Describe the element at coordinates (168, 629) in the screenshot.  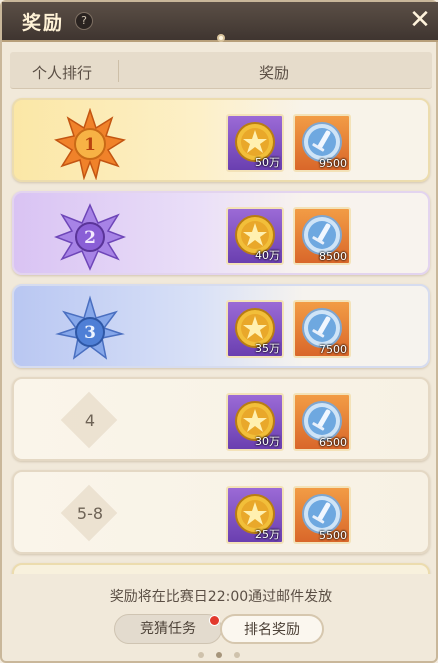
I see `tab-guess-tasks: 竞猜任务` at that location.